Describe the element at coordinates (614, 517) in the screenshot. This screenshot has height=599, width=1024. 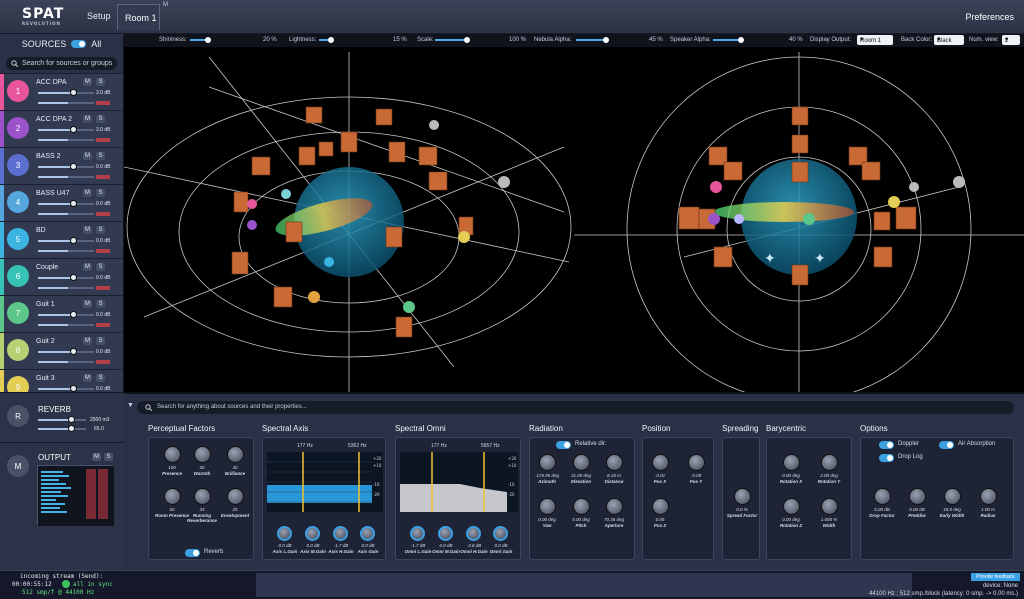
I see `knob: 70.36 deg Aperture` at that location.